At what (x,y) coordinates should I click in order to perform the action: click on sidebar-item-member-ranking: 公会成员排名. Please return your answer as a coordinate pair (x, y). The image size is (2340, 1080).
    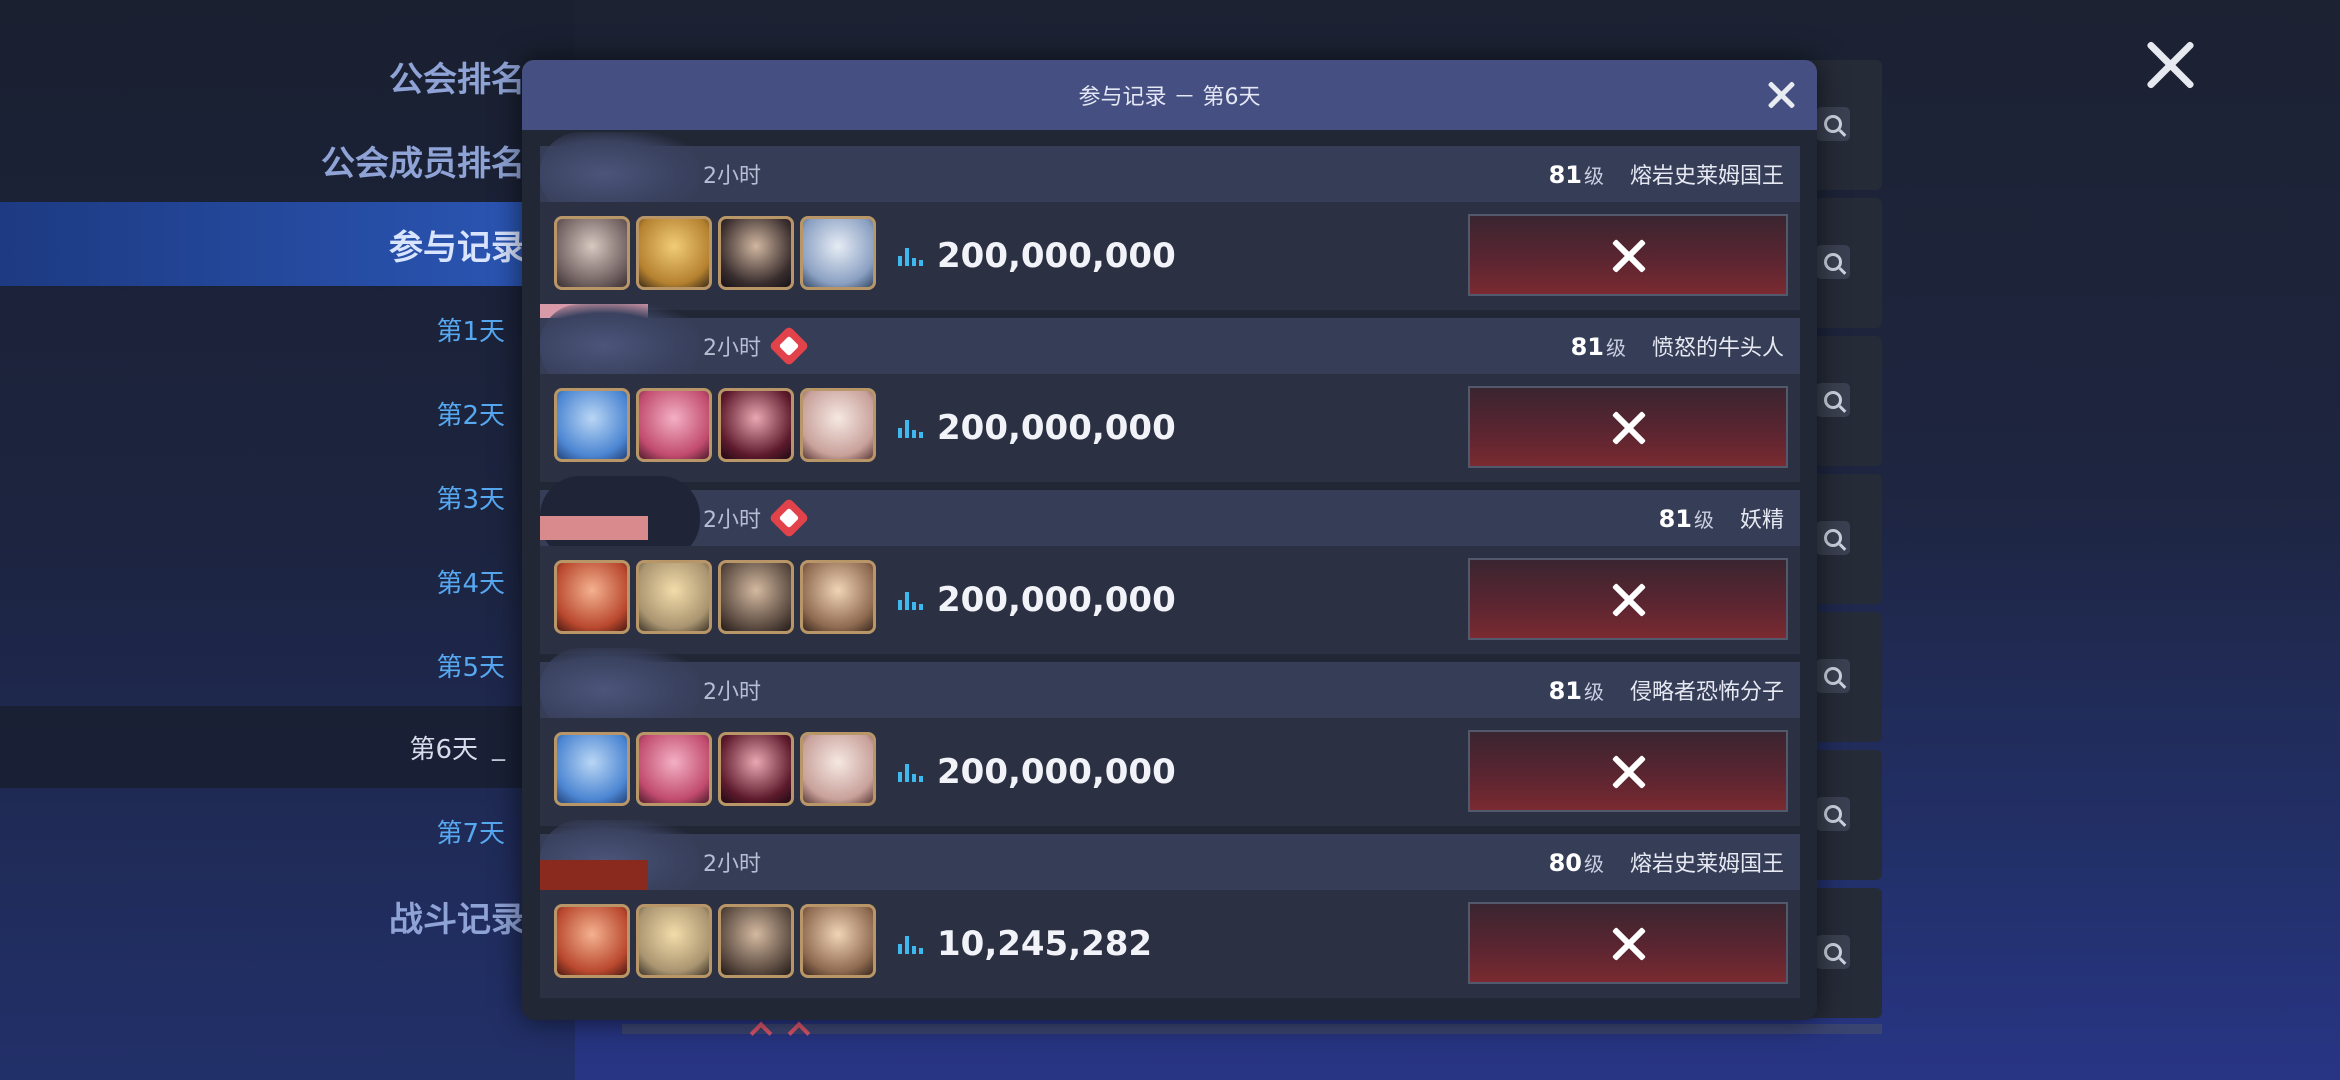
    Looking at the image, I should click on (287, 160).